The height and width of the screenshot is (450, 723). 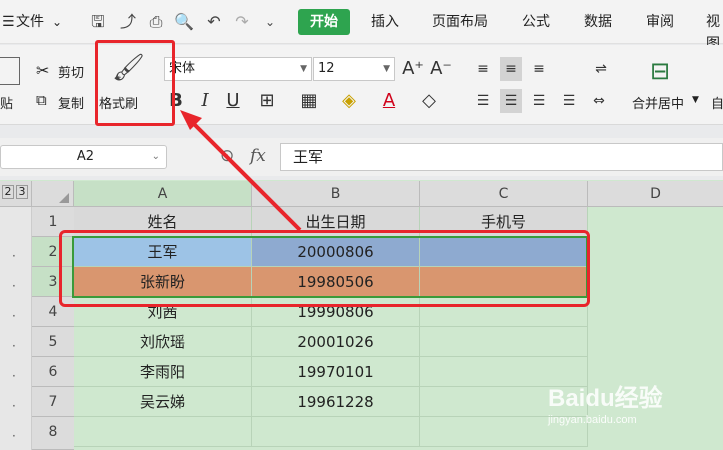 I want to click on watermark-url: jingyan.baidu.com, so click(x=592, y=420).